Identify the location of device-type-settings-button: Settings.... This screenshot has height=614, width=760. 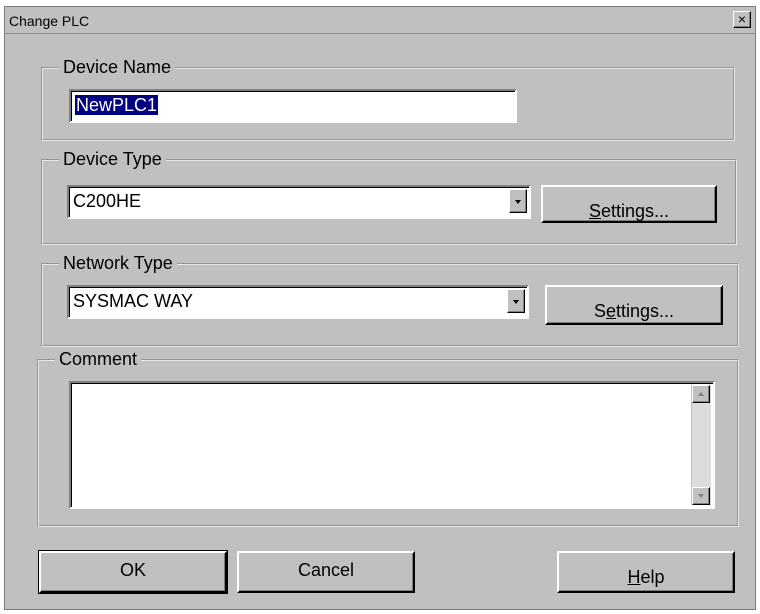
(629, 204).